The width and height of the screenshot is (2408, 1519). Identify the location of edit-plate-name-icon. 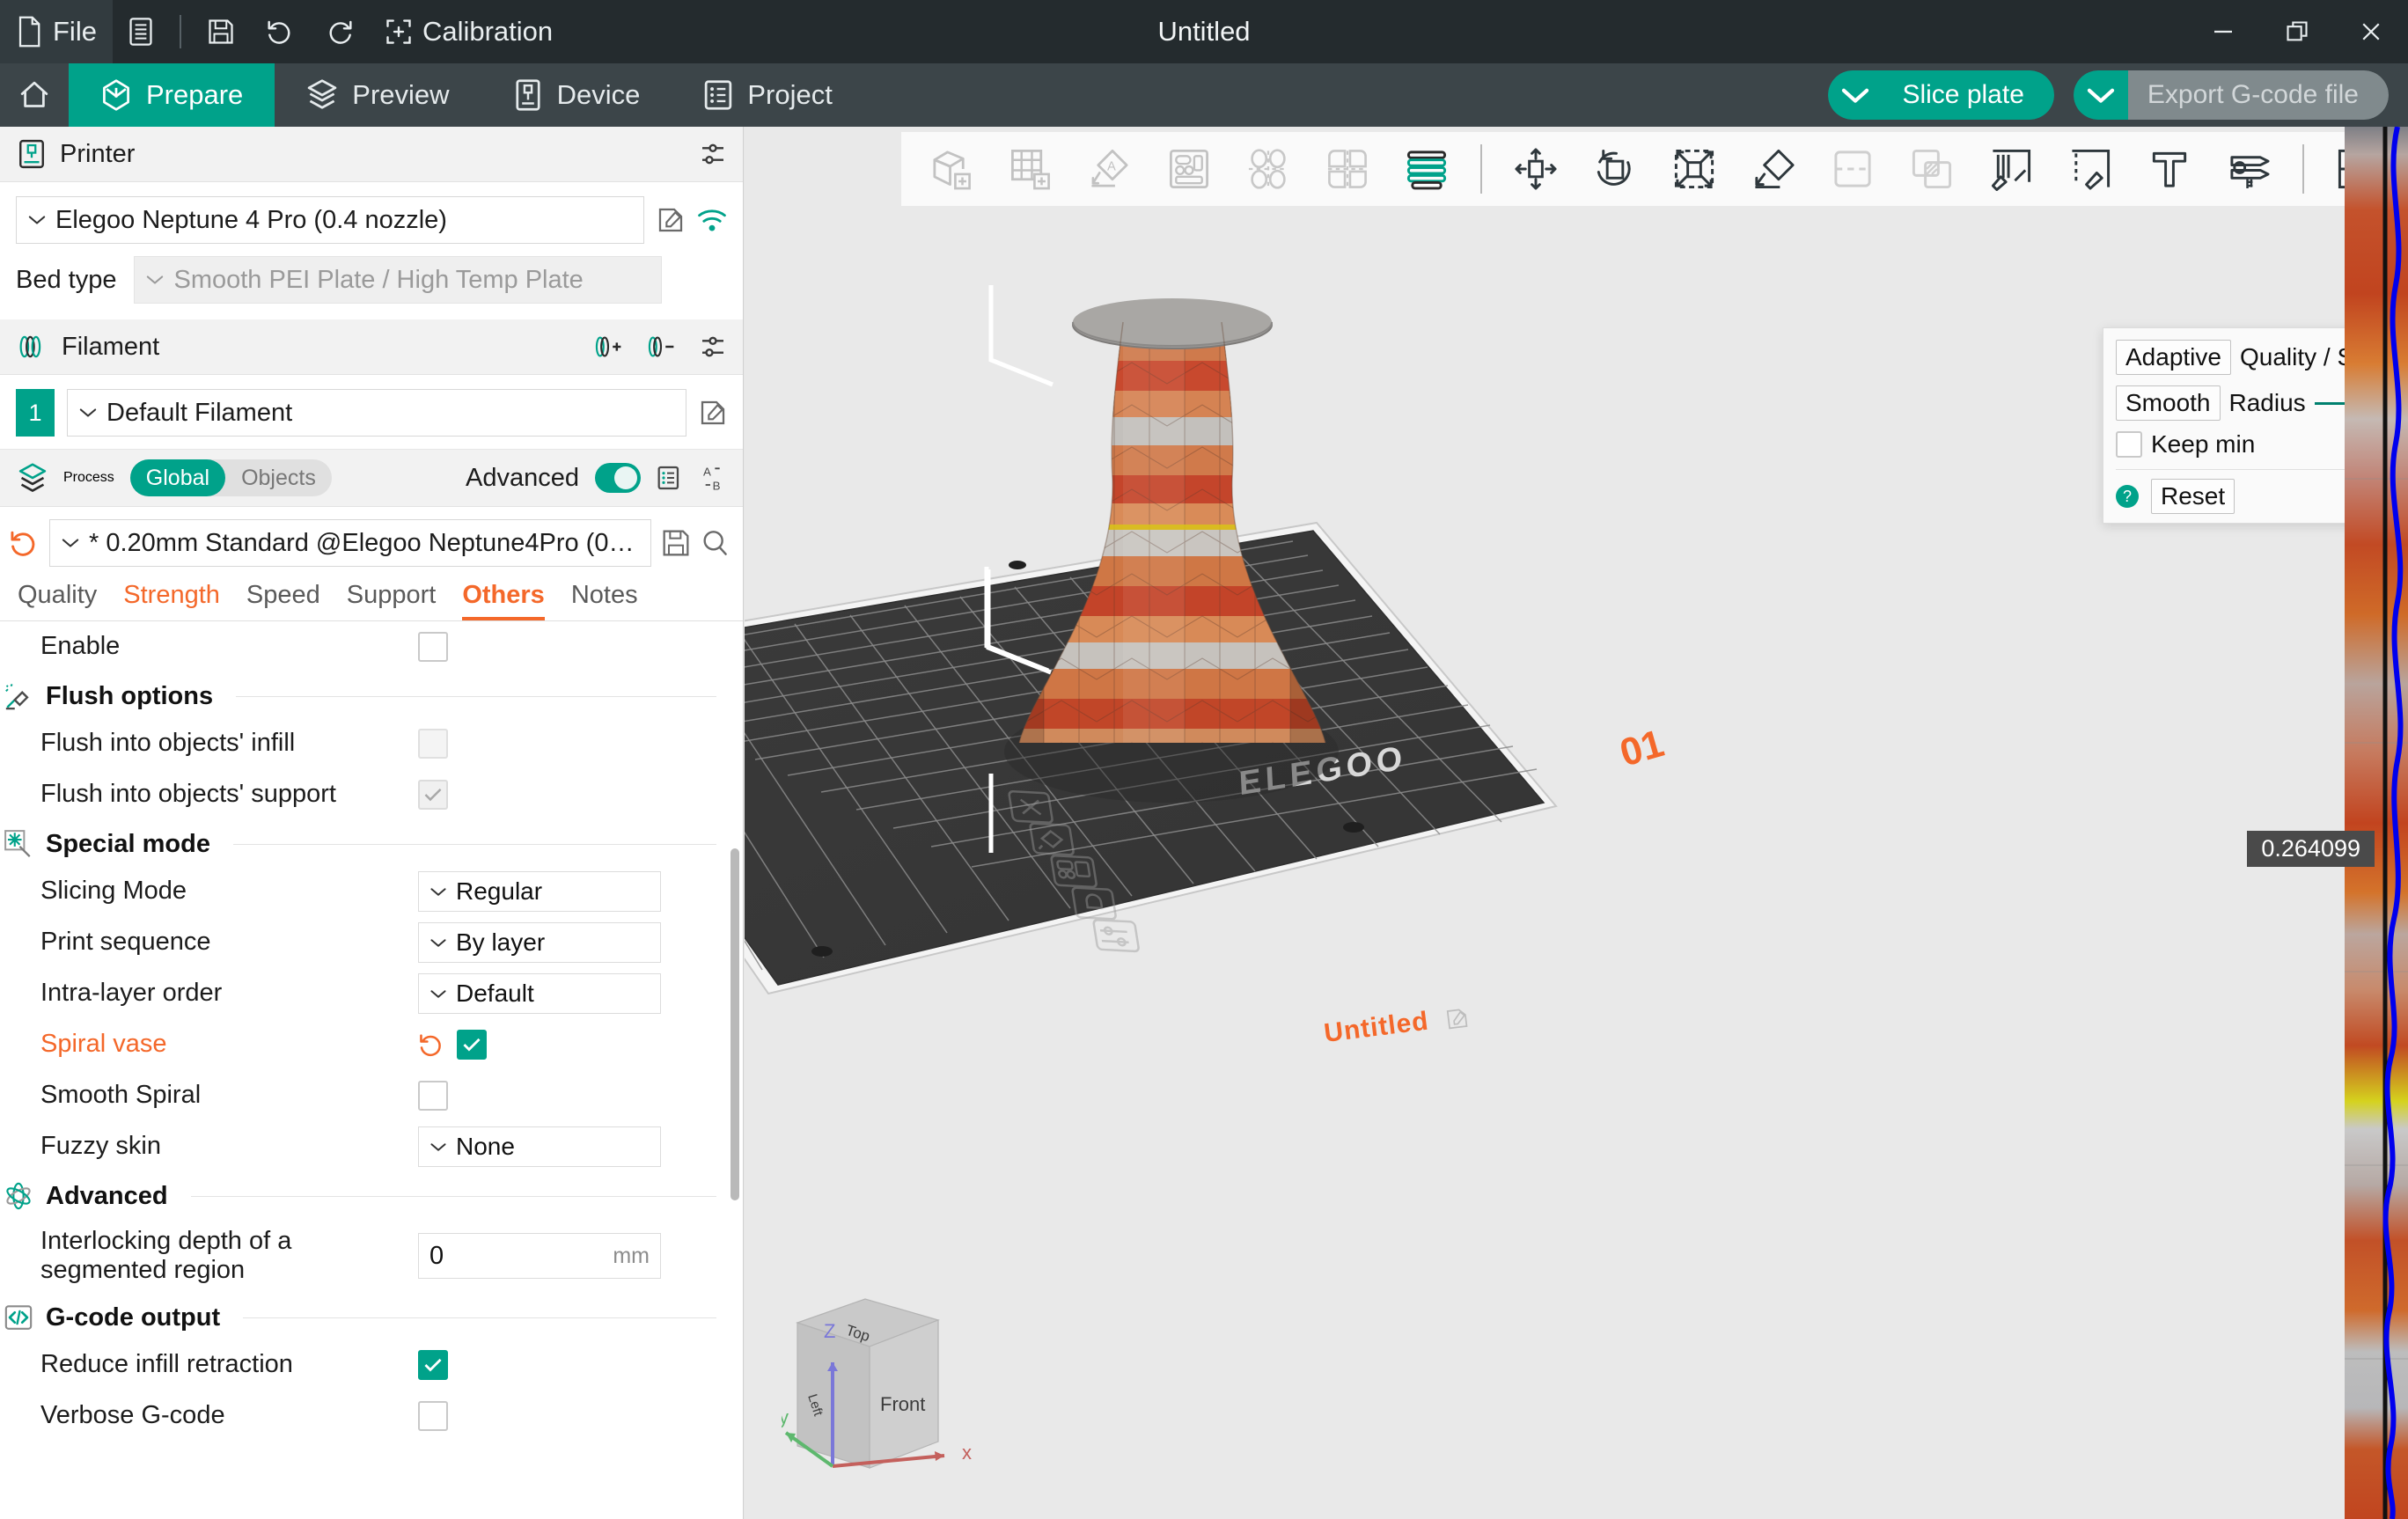
(1457, 1018).